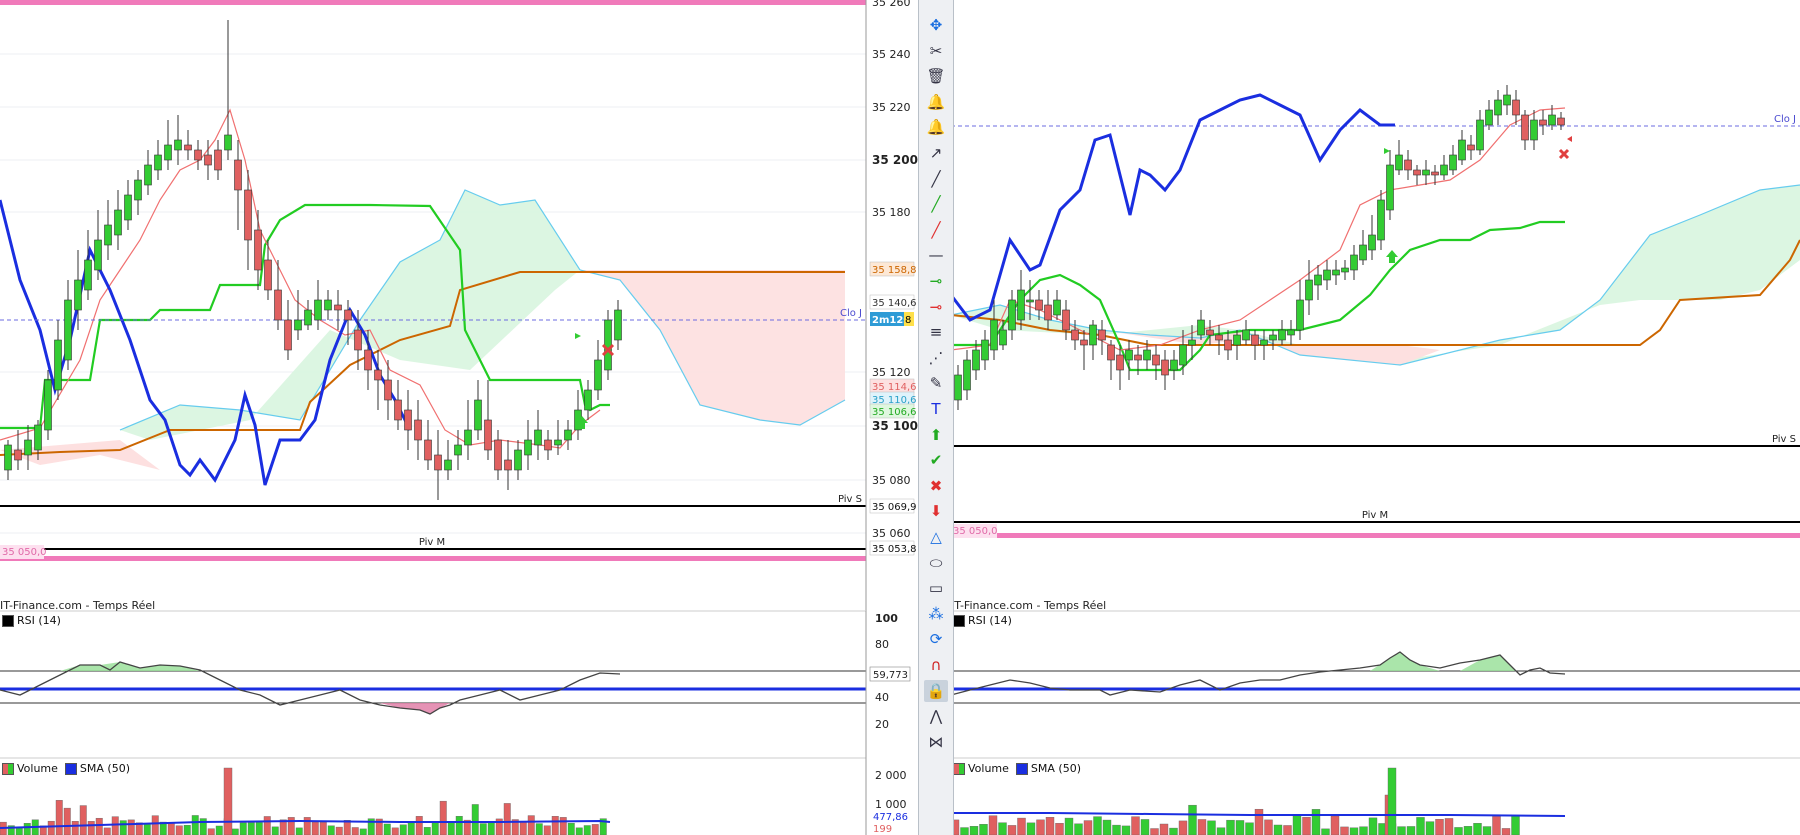  I want to click on move-tool: ✥, so click(936, 25).